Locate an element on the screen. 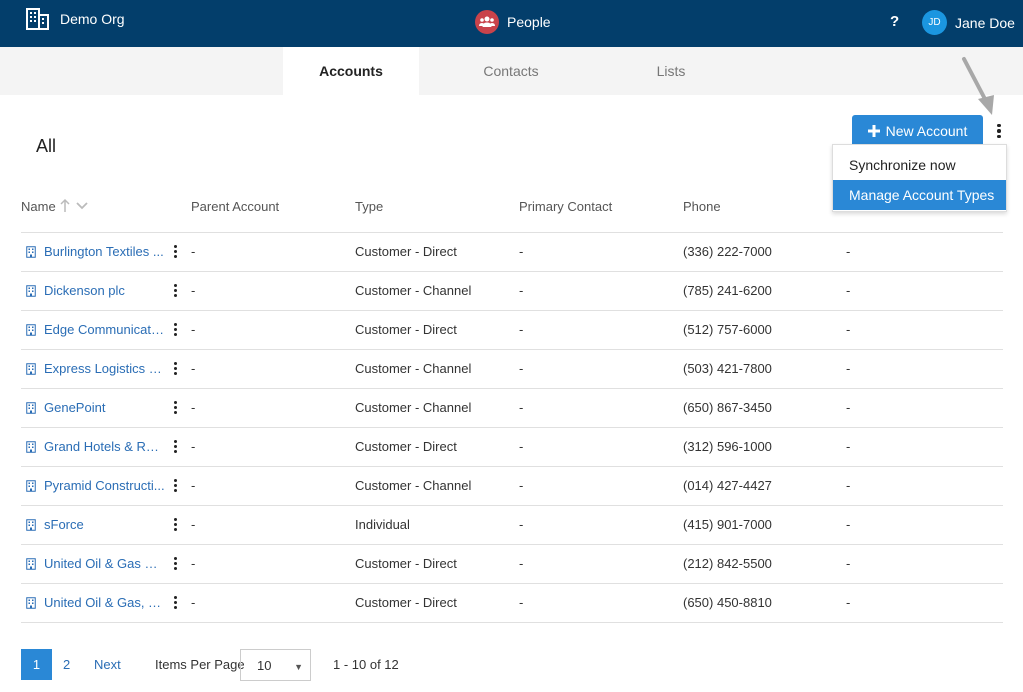 This screenshot has width=1023, height=692. tab-lists: Lists is located at coordinates (671, 71).